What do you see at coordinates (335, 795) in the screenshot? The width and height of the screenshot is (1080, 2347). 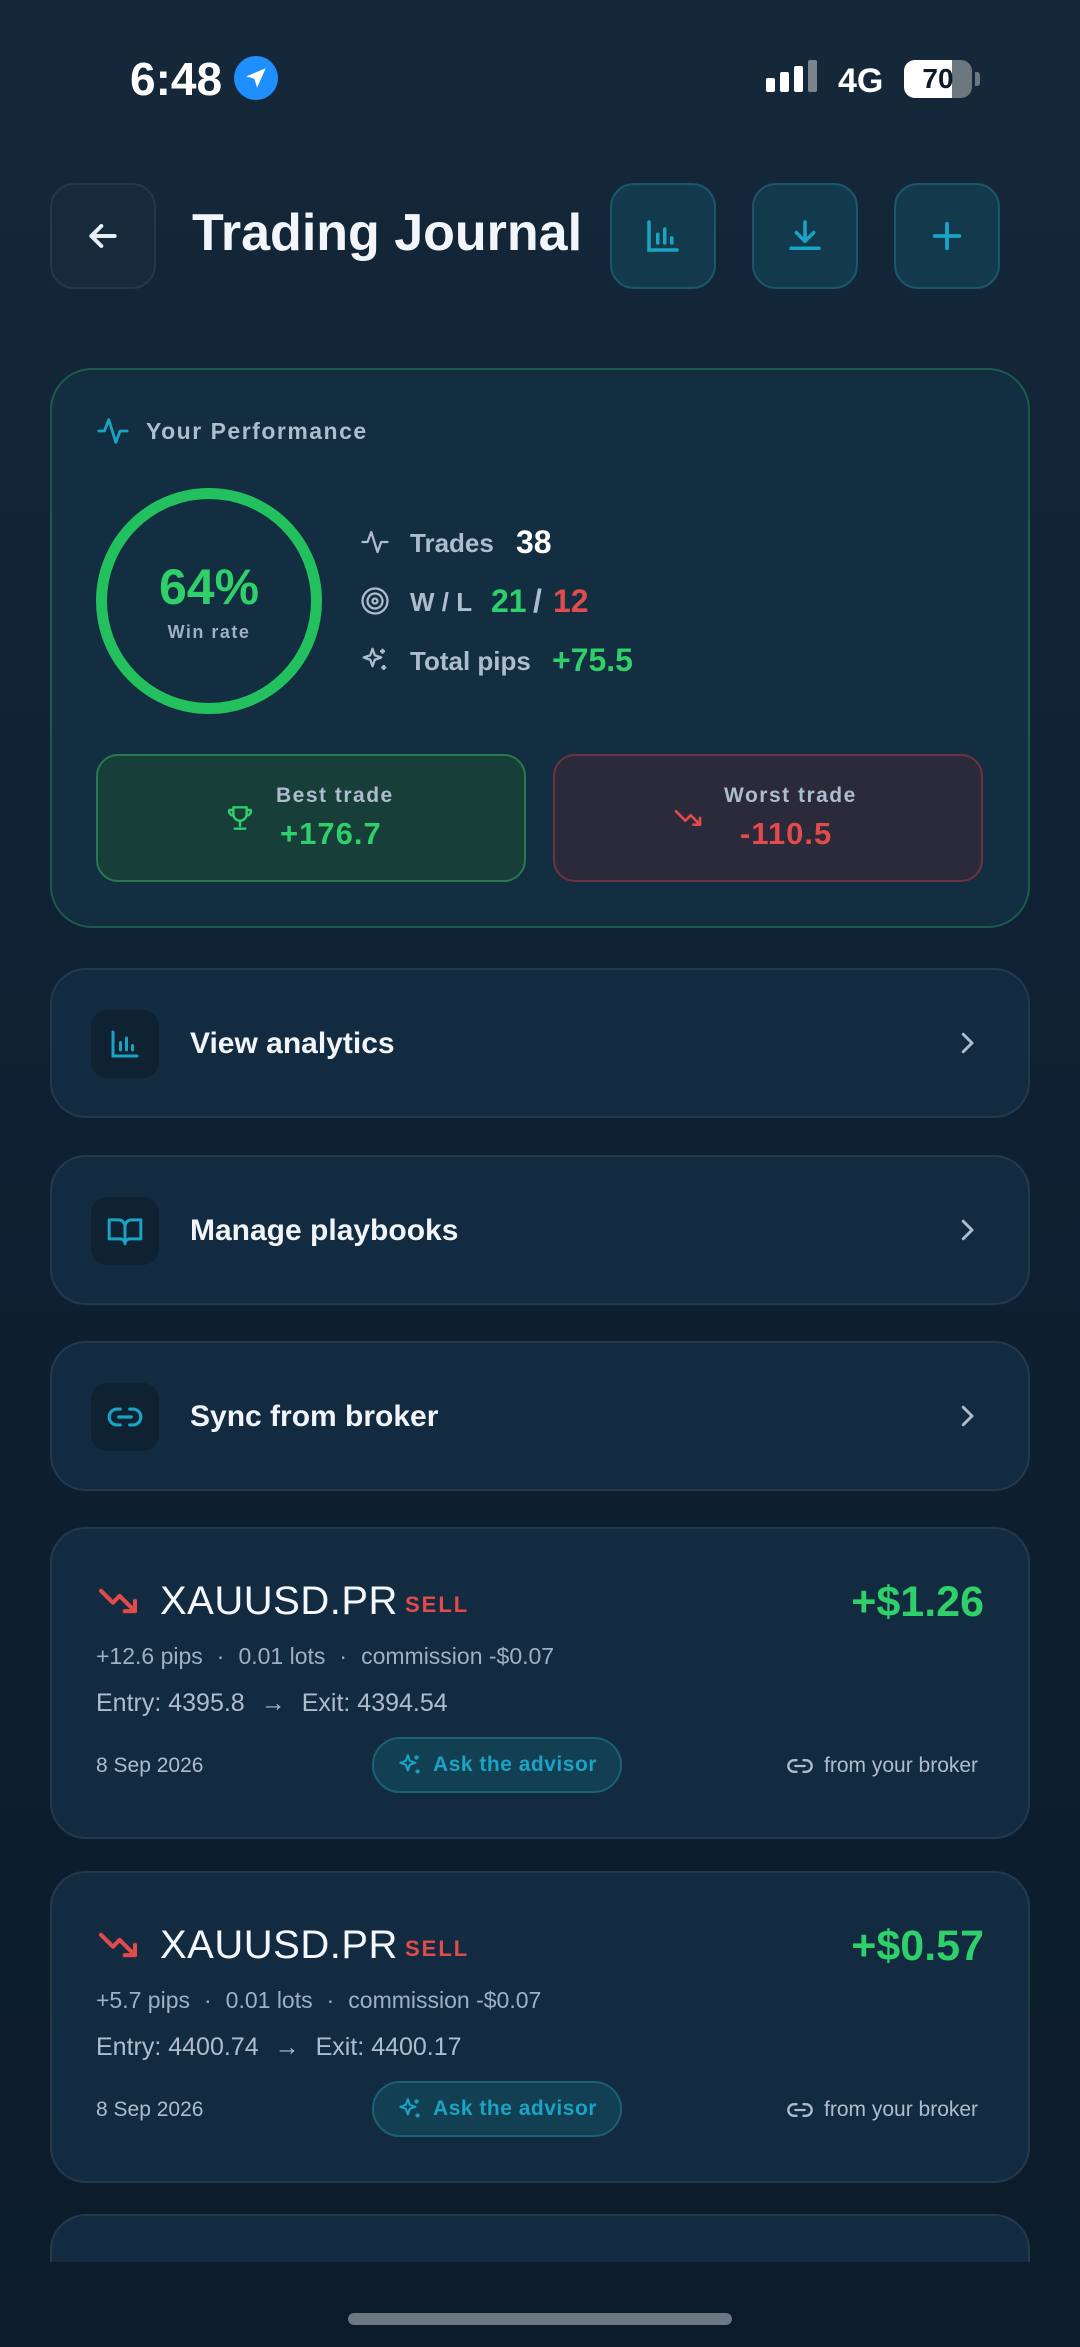 I see `best-trade-label: Best trade` at bounding box center [335, 795].